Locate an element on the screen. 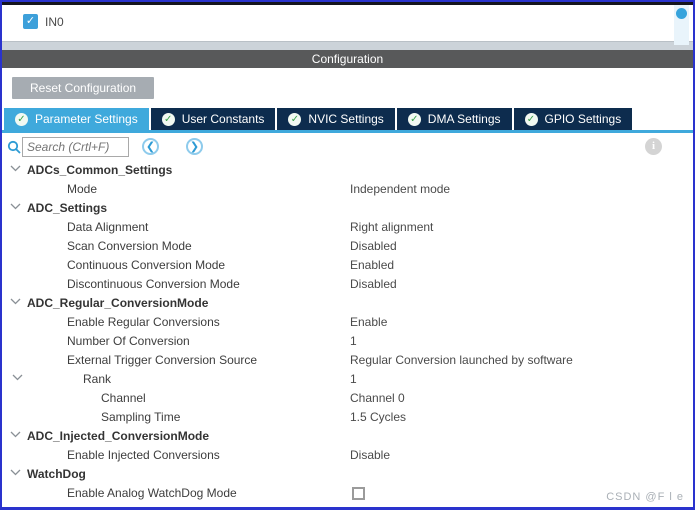 This screenshot has width=695, height=510. tree-row-label: ADC_Settings is located at coordinates (67, 208).